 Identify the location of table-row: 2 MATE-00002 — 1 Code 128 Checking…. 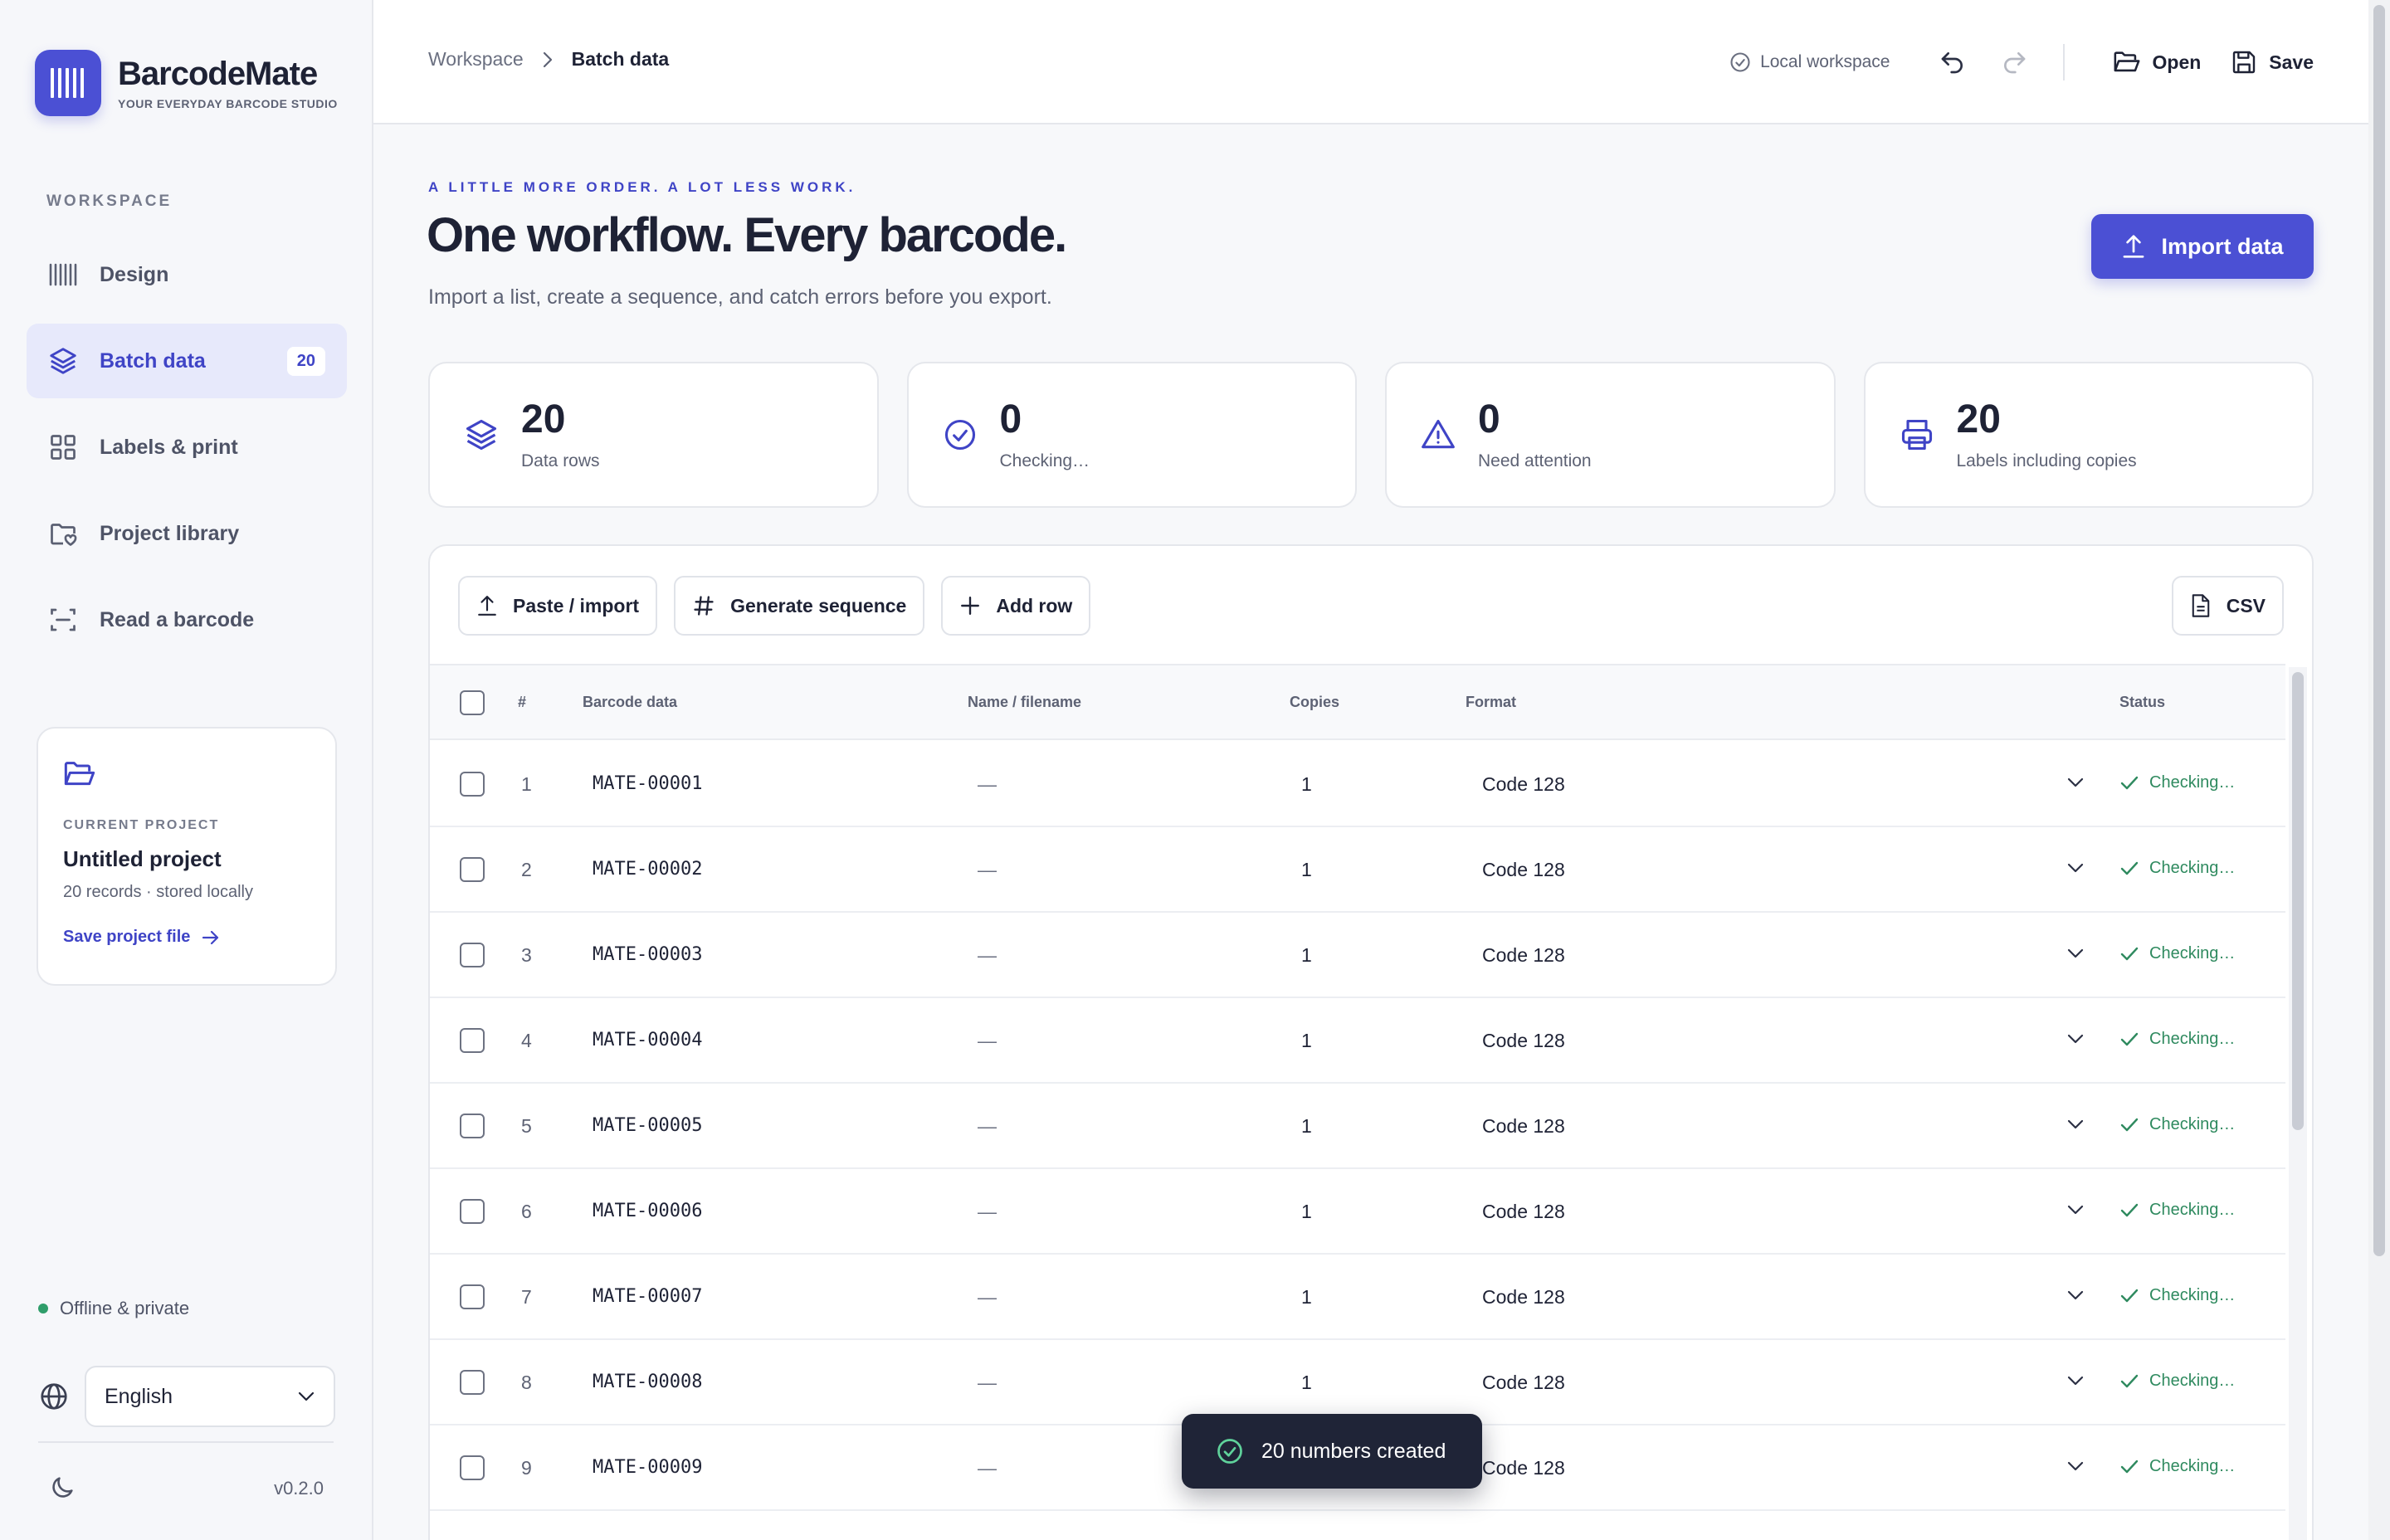
(1357, 870).